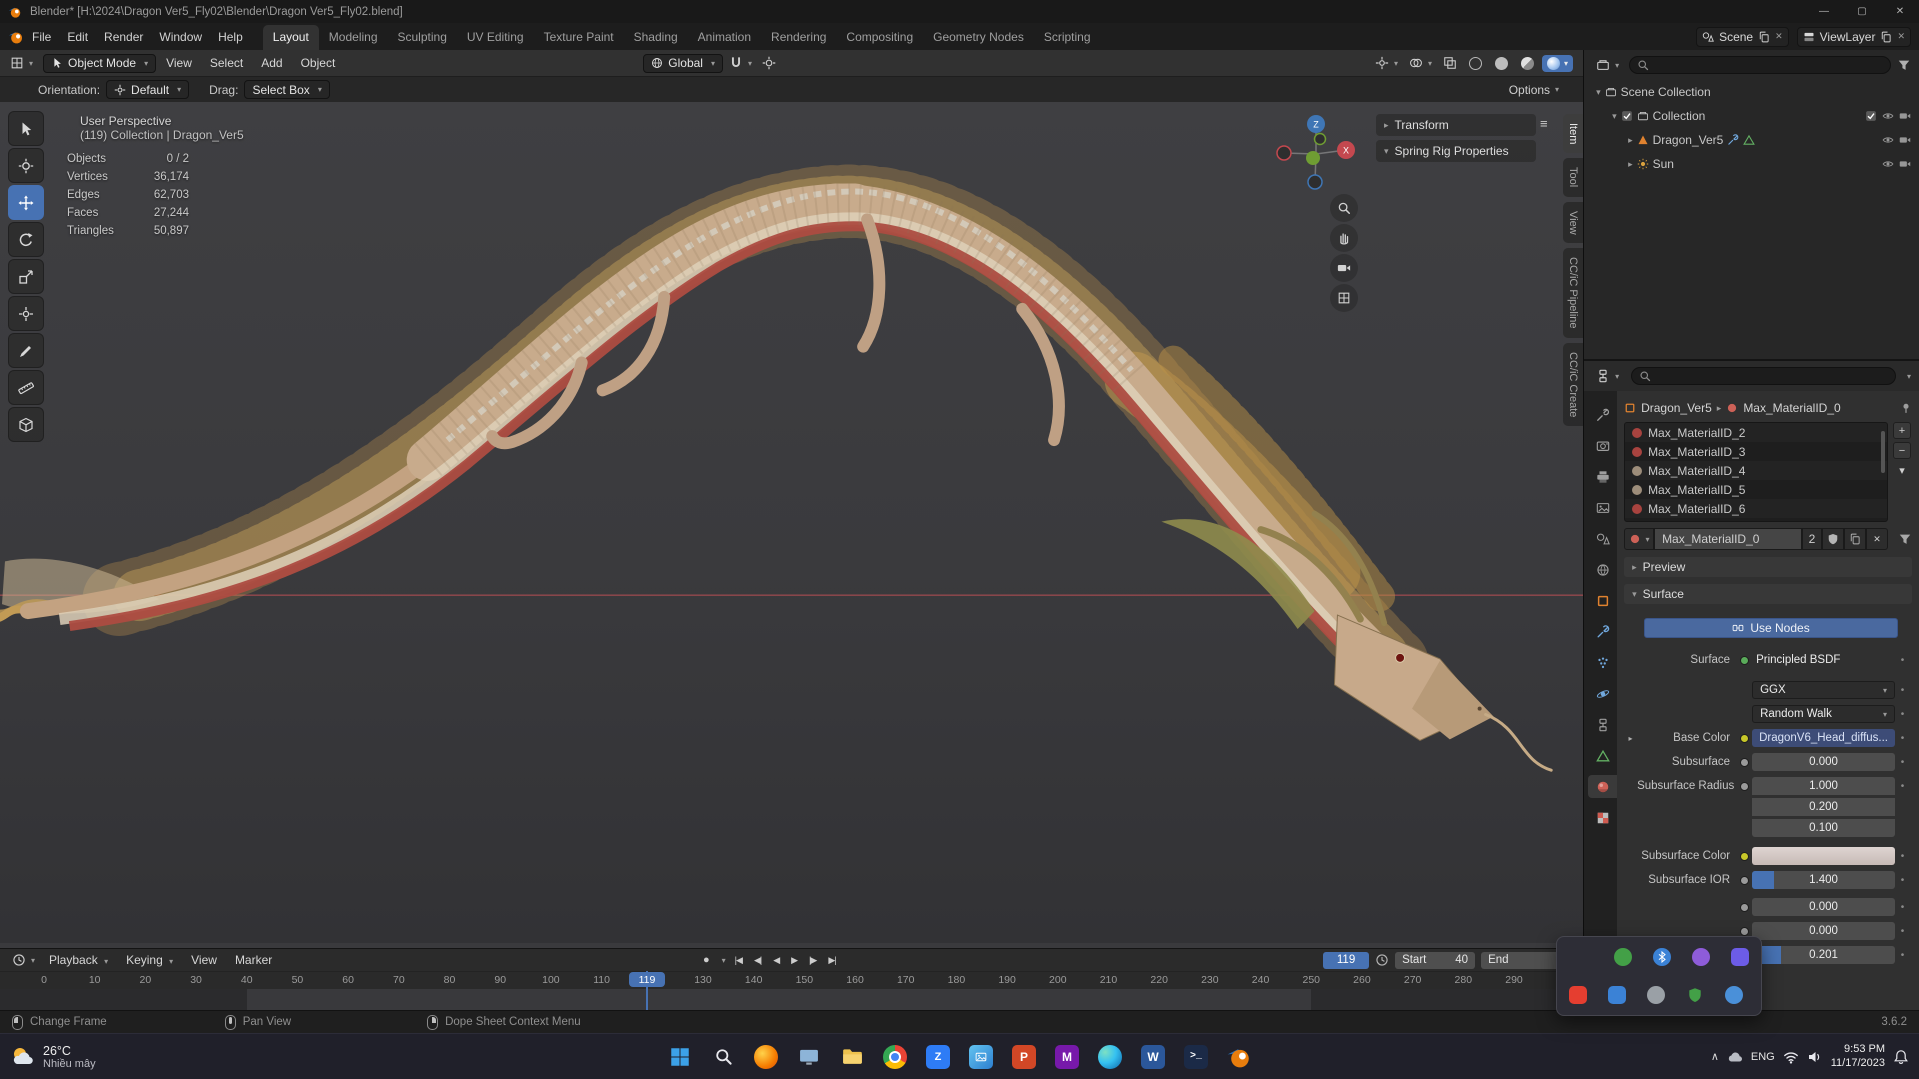 Image resolution: width=1919 pixels, height=1079 pixels. Describe the element at coordinates (1656, 995) in the screenshot. I see `tray-icon-gray-app` at that location.